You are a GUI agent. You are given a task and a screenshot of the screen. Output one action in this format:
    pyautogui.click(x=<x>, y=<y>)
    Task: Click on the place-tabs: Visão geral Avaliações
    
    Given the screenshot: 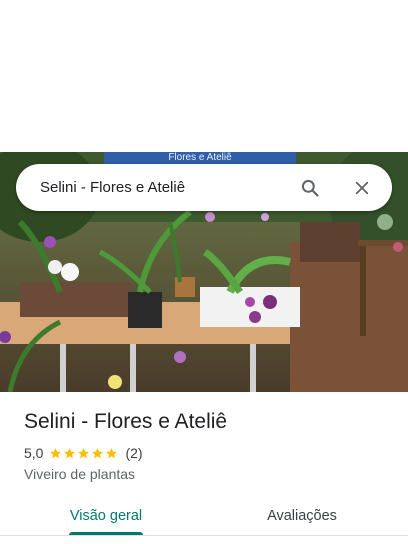 What is the action you would take?
    pyautogui.click(x=204, y=516)
    